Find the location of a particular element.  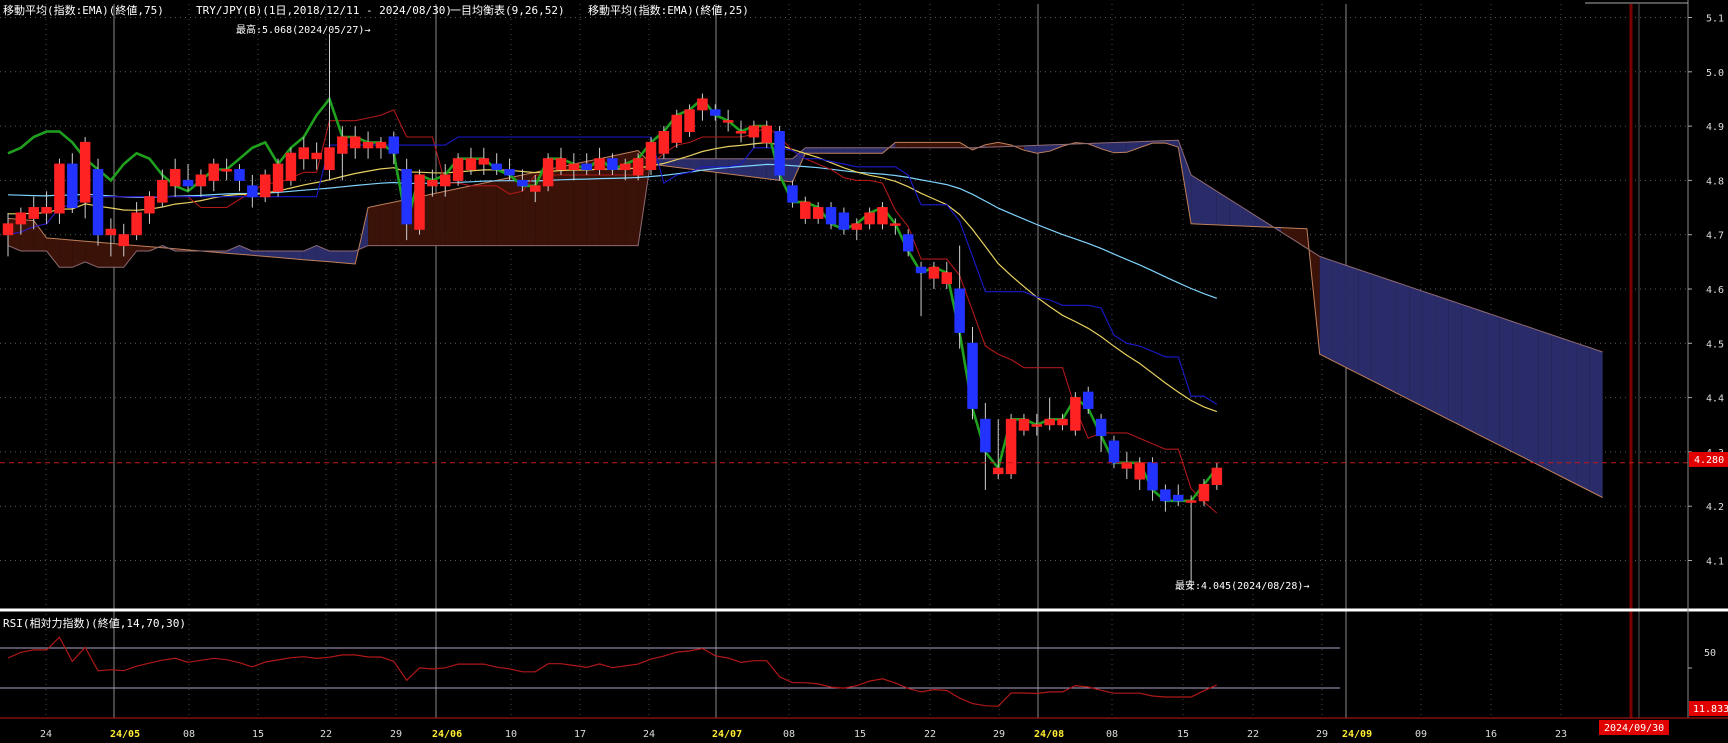

price-tick-label: 4.5 is located at coordinates (1715, 344).